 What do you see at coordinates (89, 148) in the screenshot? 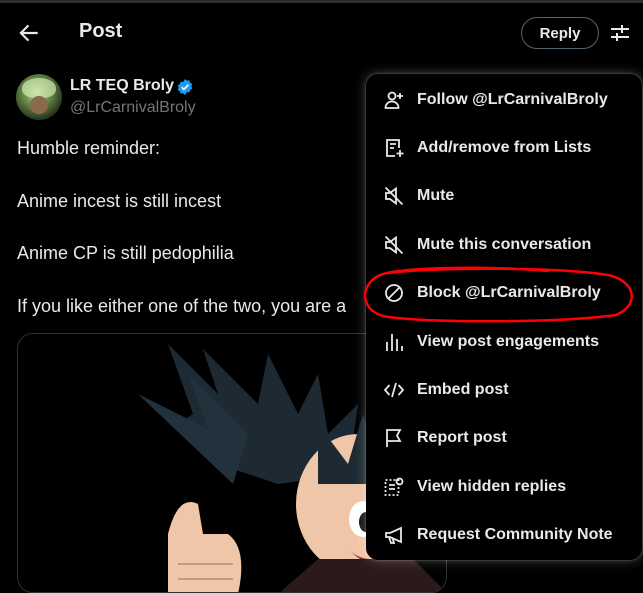
I see `tweet-text-line: Humble reminder:` at bounding box center [89, 148].